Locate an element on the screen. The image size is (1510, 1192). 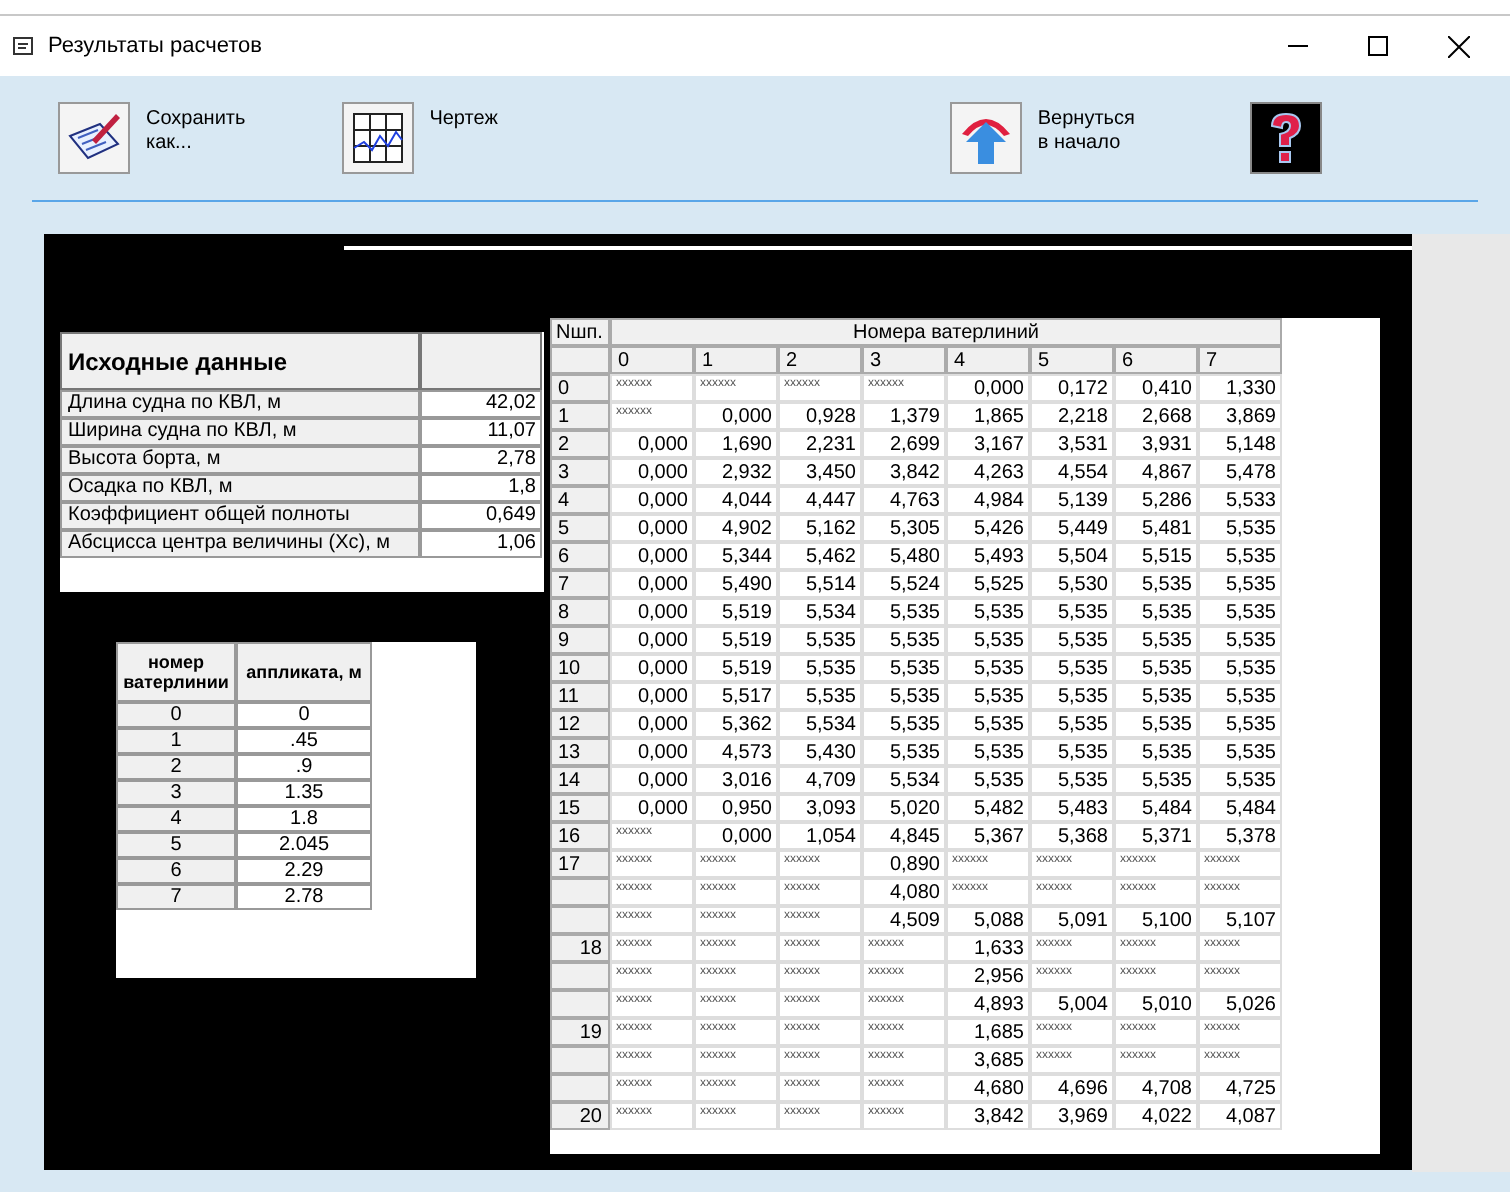
table-cell: 0 is located at coordinates (176, 715).